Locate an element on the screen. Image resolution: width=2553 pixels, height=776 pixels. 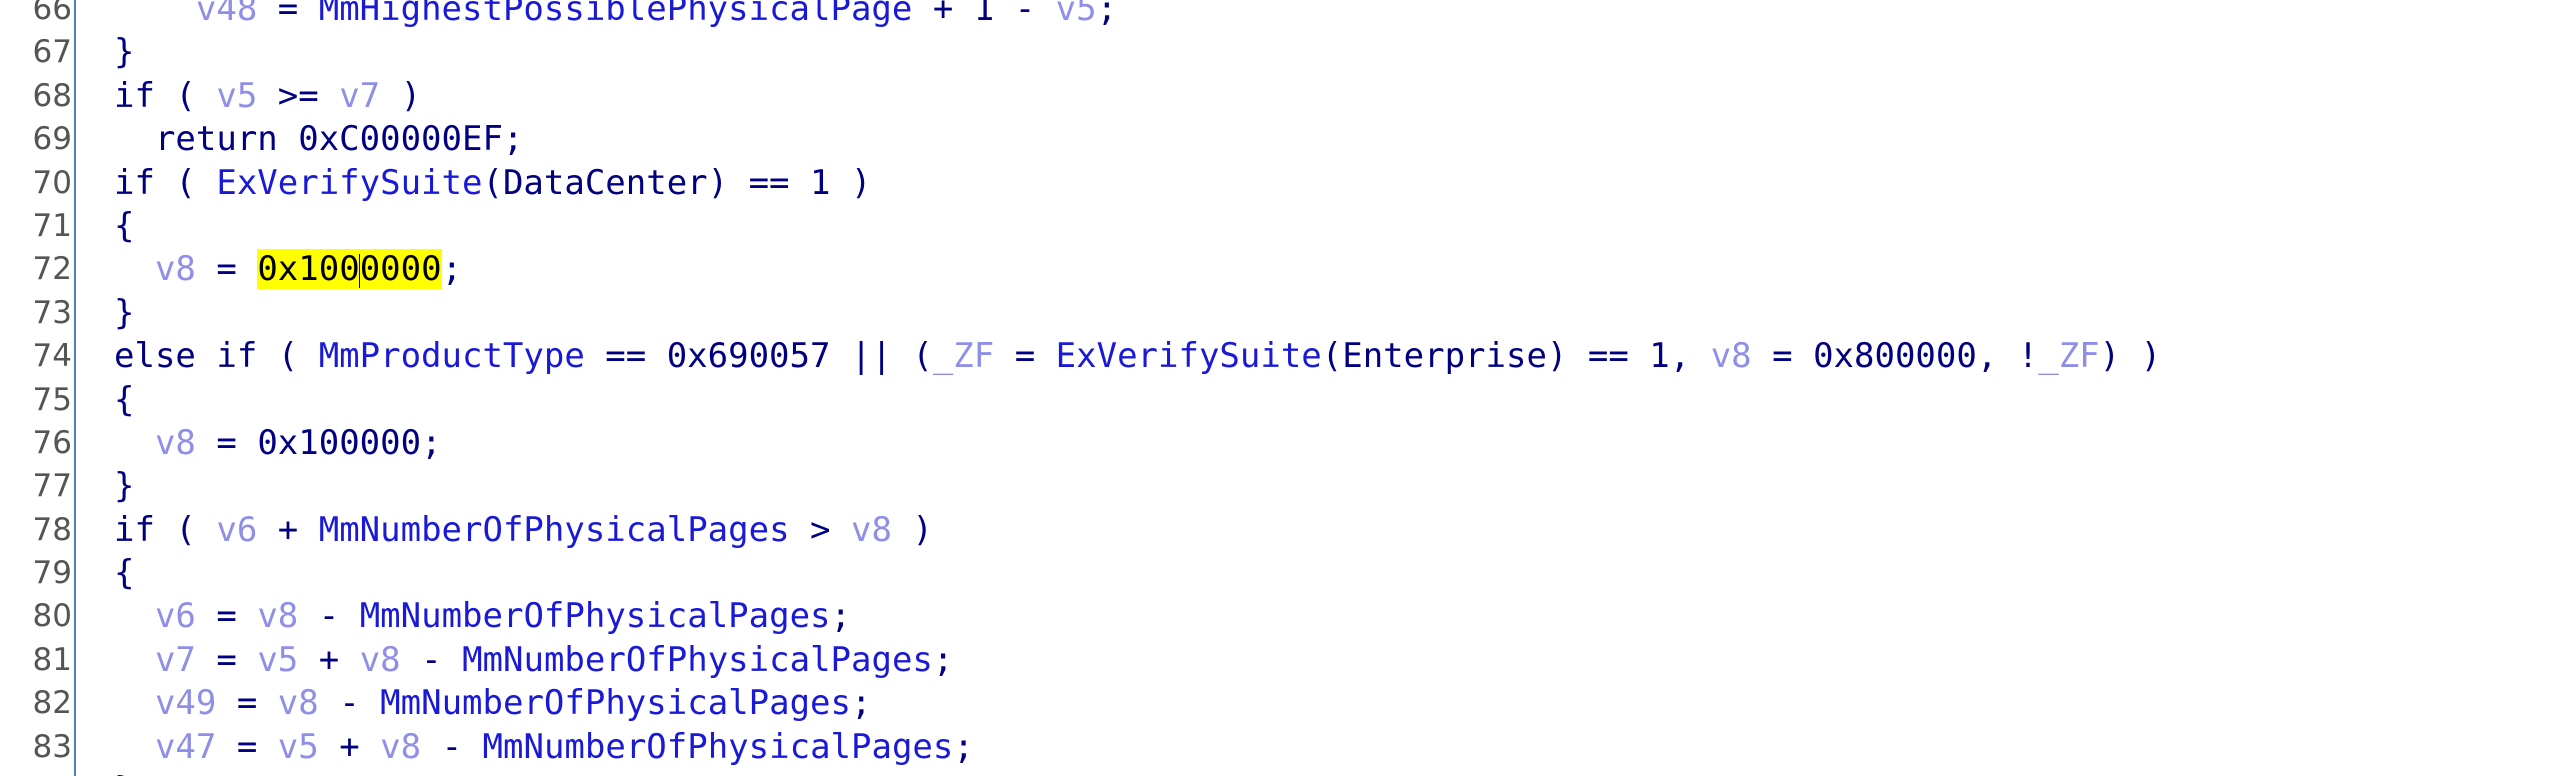
code-token: return 0xC00000EF; is located at coordinates (318, 139).